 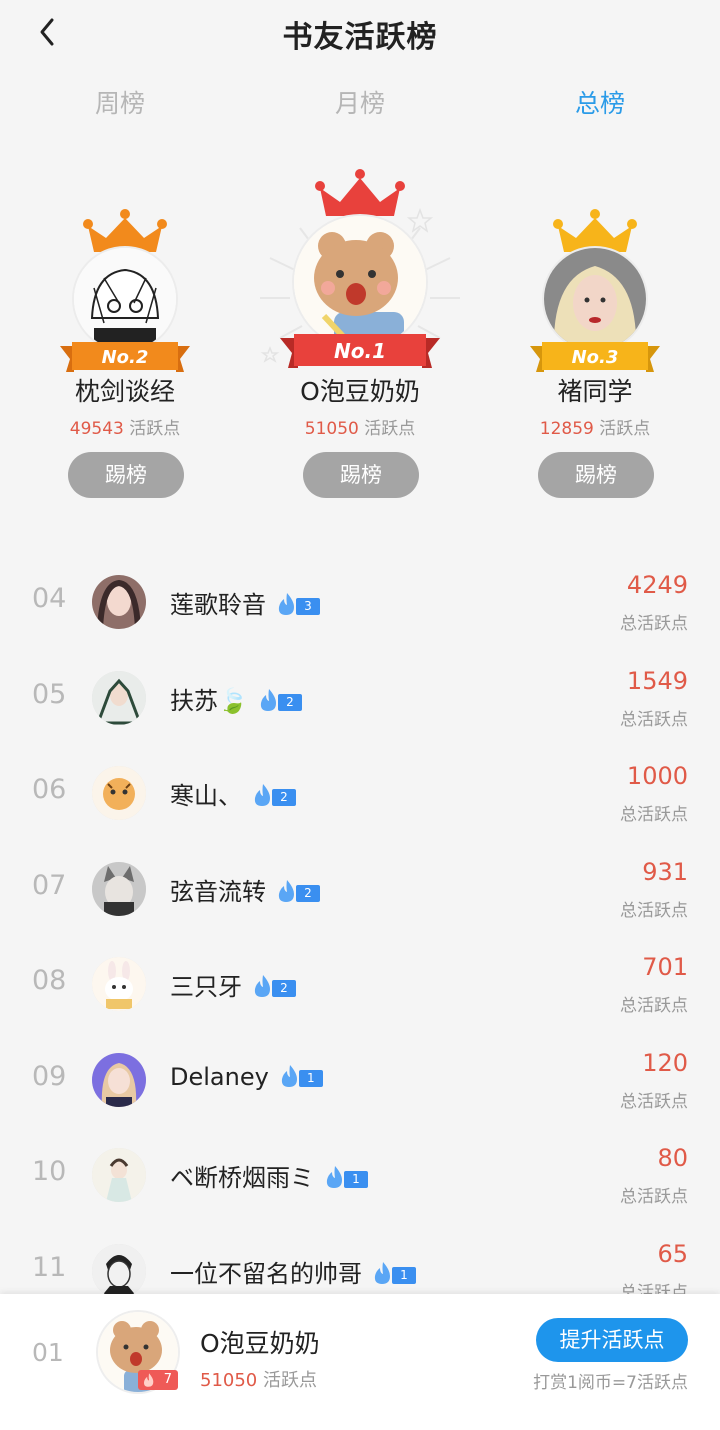 What do you see at coordinates (49, 1076) in the screenshot?
I see `rank-number: 09` at bounding box center [49, 1076].